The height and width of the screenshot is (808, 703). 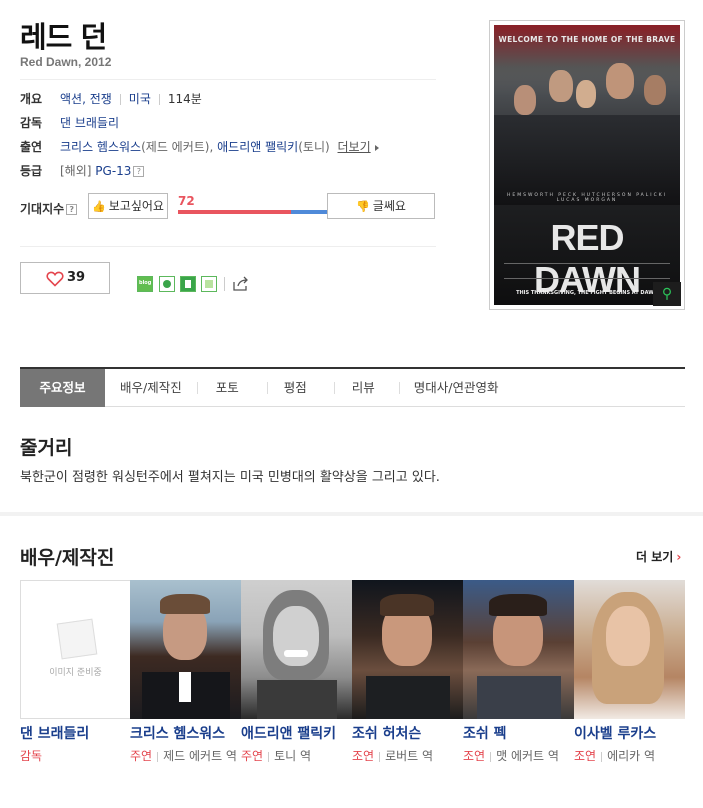 I want to click on cast-role: 조연 맷 에커트 역, so click(x=511, y=756).